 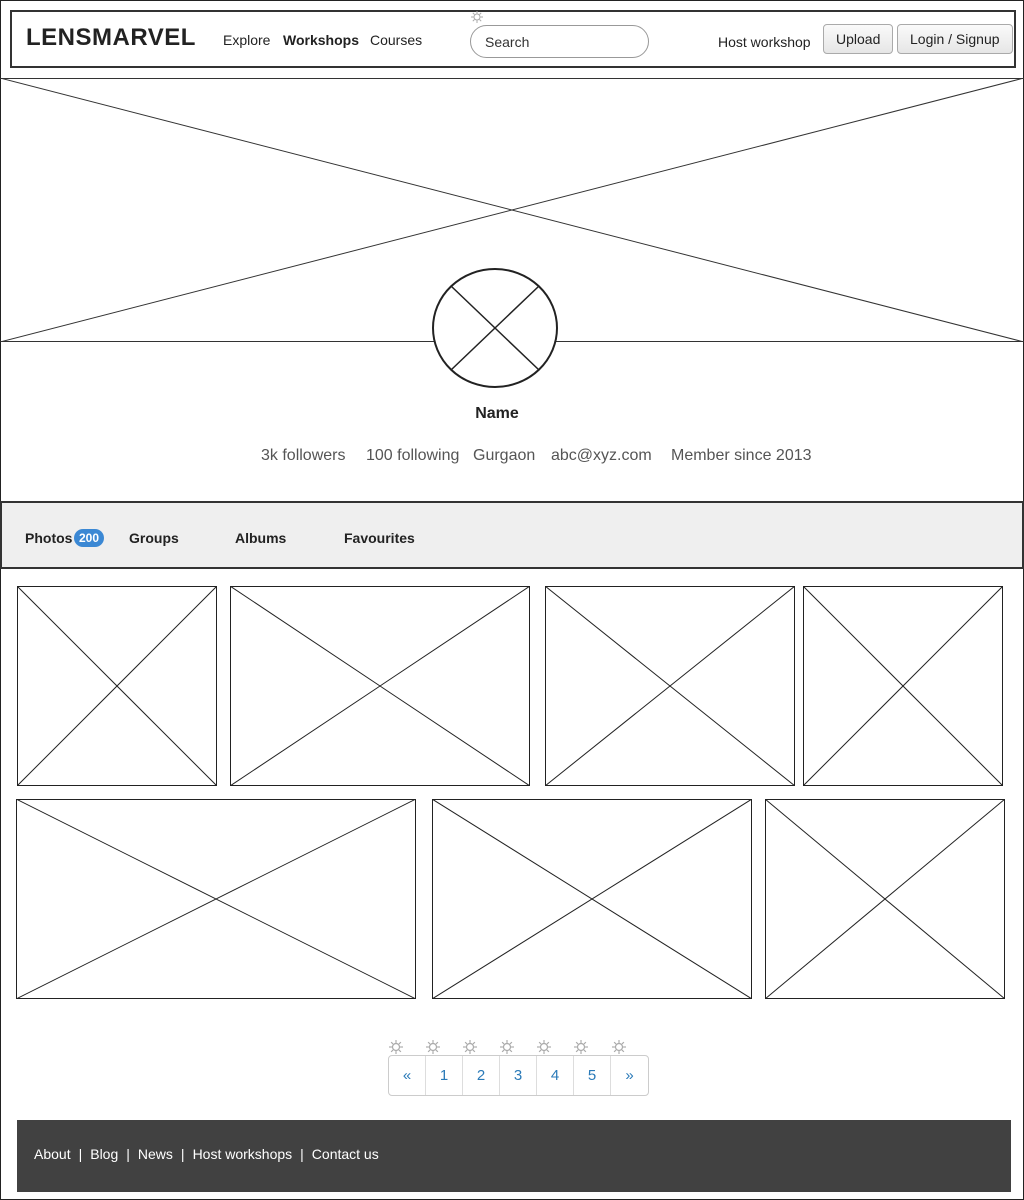 I want to click on pagination-page-5: 5, so click(x=592, y=1075).